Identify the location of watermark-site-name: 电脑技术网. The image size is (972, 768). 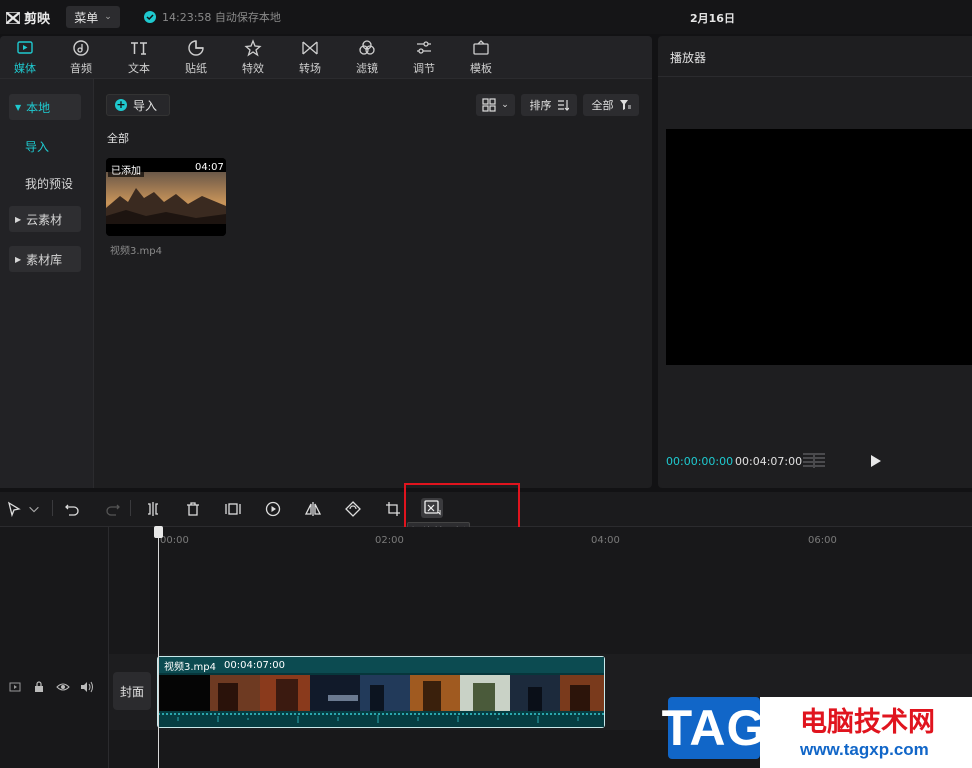
(867, 722).